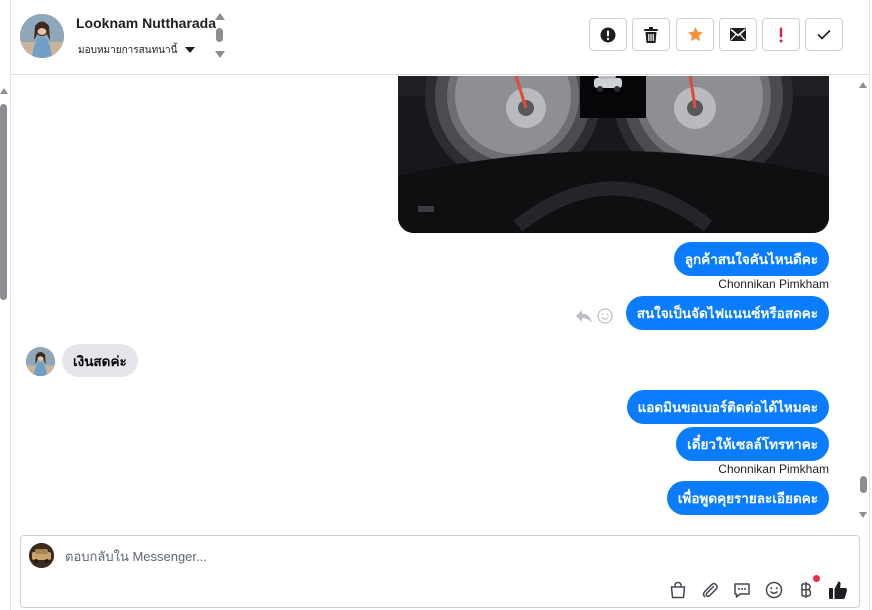  I want to click on mark-unread-button, so click(738, 34).